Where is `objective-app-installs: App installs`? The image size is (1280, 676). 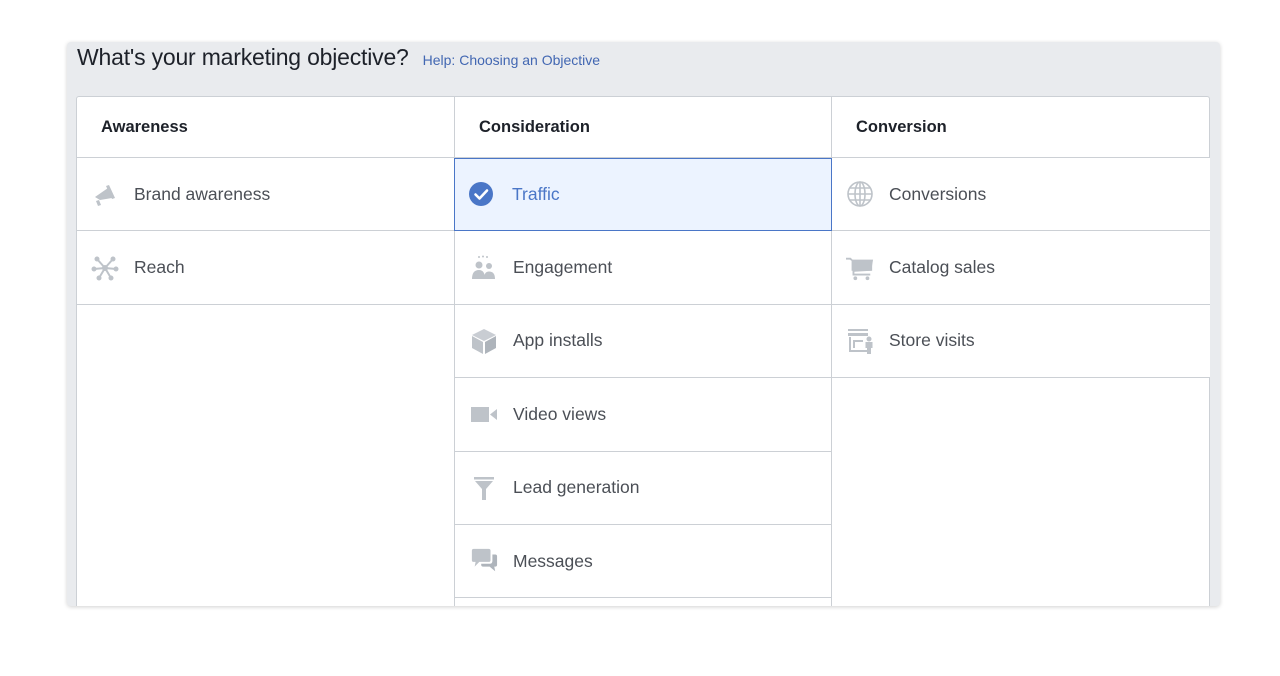
objective-app-installs: App installs is located at coordinates (643, 341).